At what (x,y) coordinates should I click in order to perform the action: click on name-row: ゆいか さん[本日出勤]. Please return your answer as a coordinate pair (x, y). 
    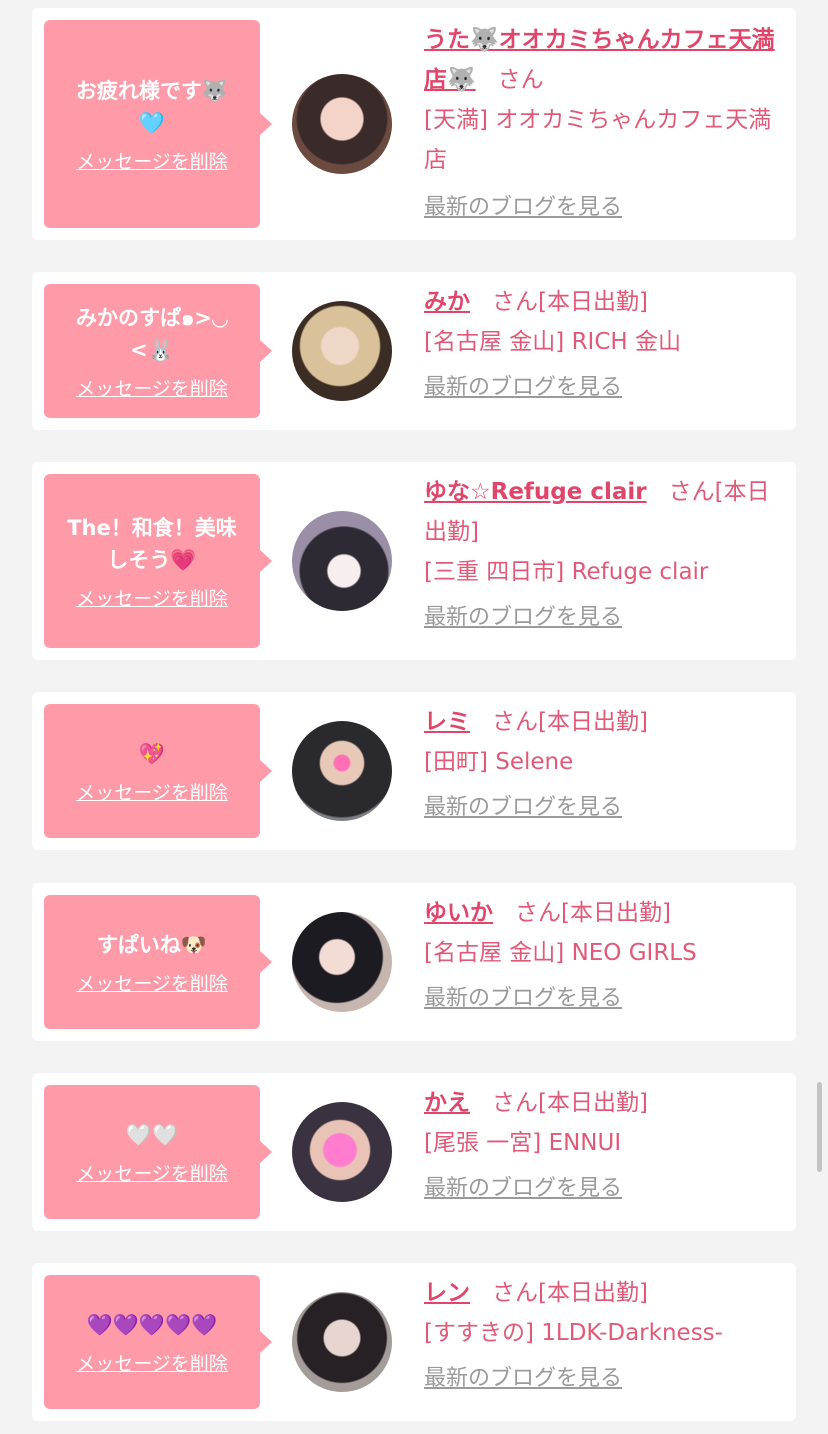
    Looking at the image, I should click on (606, 913).